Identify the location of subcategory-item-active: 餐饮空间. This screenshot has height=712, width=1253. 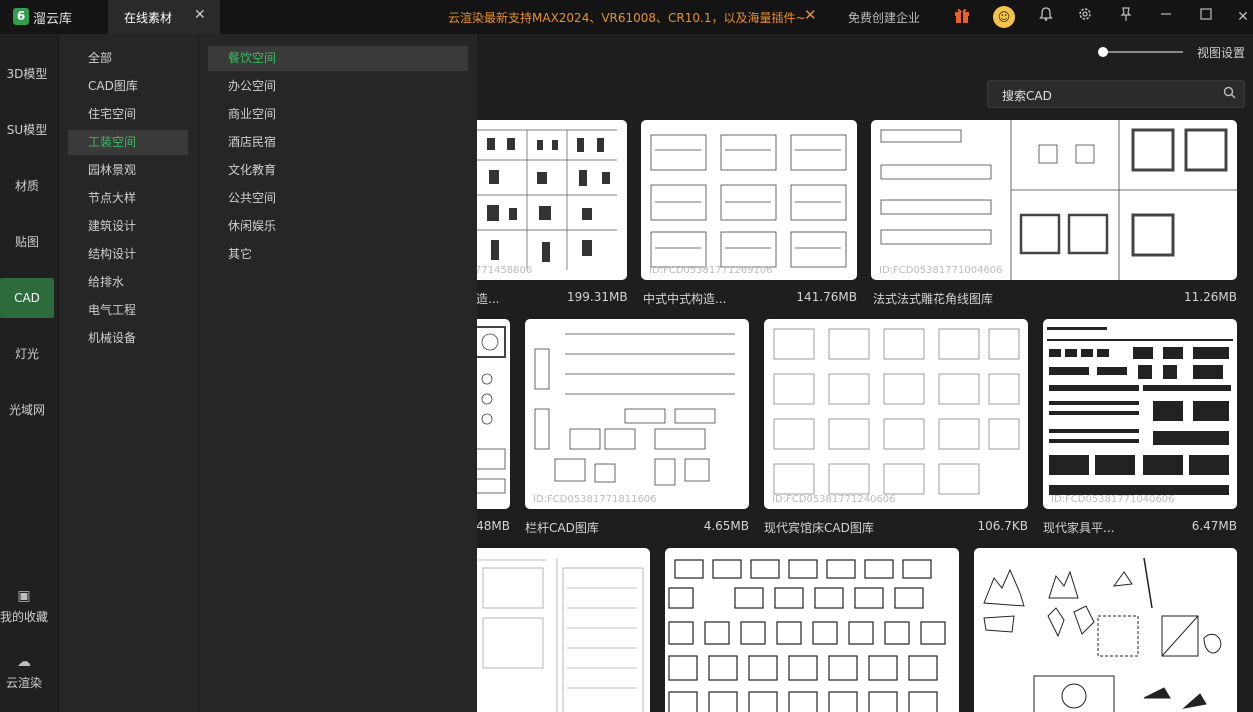
(338, 58).